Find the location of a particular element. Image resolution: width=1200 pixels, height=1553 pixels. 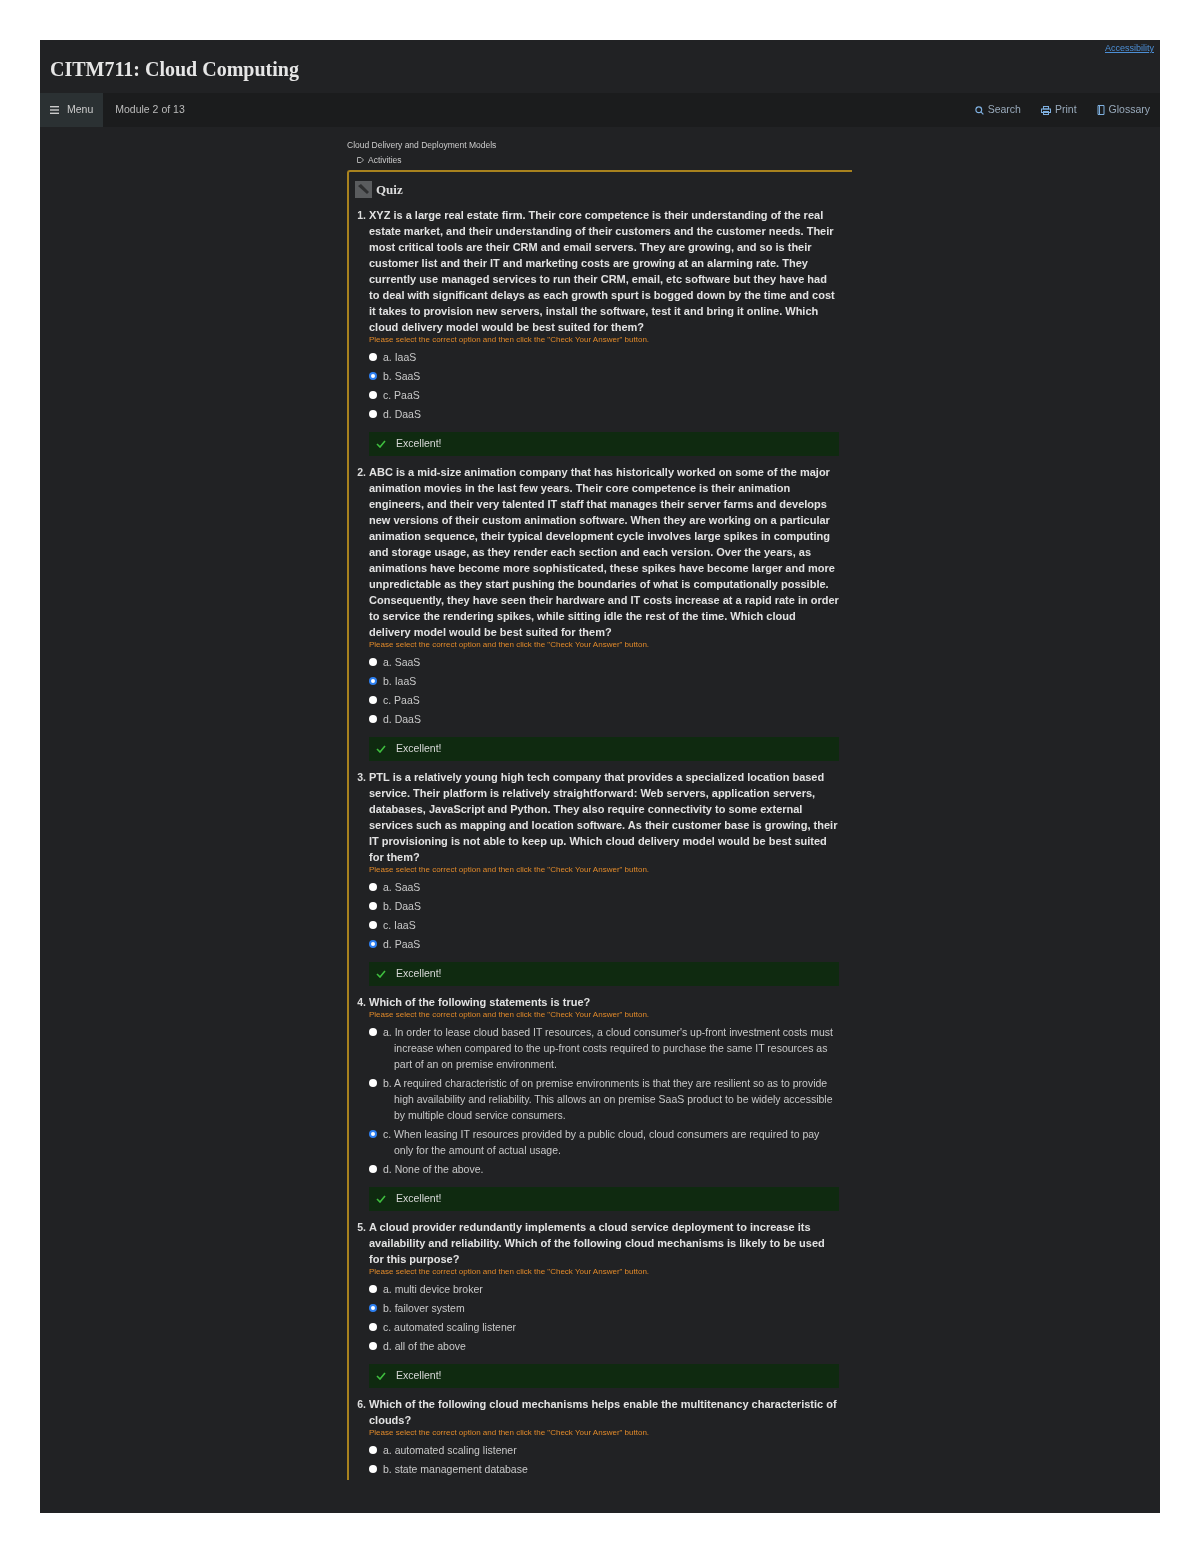

accessibility-link: Accessibility is located at coordinates (1129, 49).